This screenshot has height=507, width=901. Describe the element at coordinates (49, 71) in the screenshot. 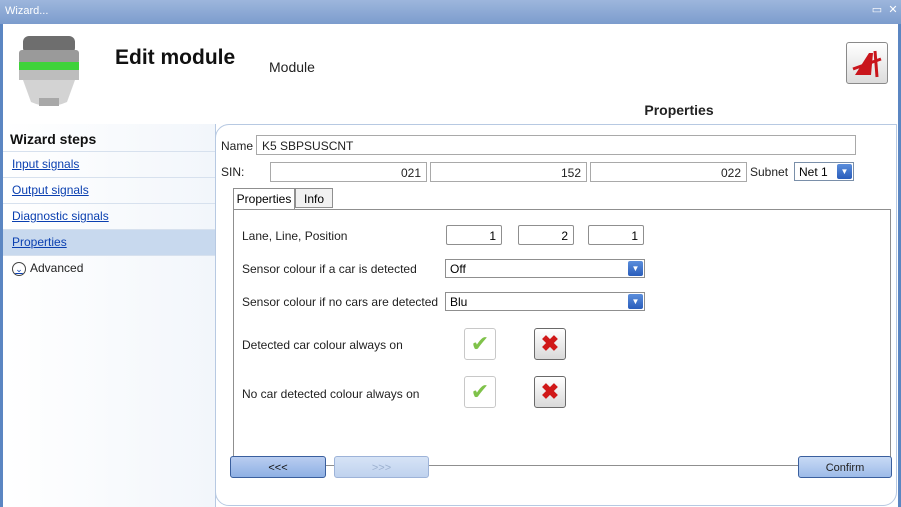

I see `sensor-module-icon` at that location.